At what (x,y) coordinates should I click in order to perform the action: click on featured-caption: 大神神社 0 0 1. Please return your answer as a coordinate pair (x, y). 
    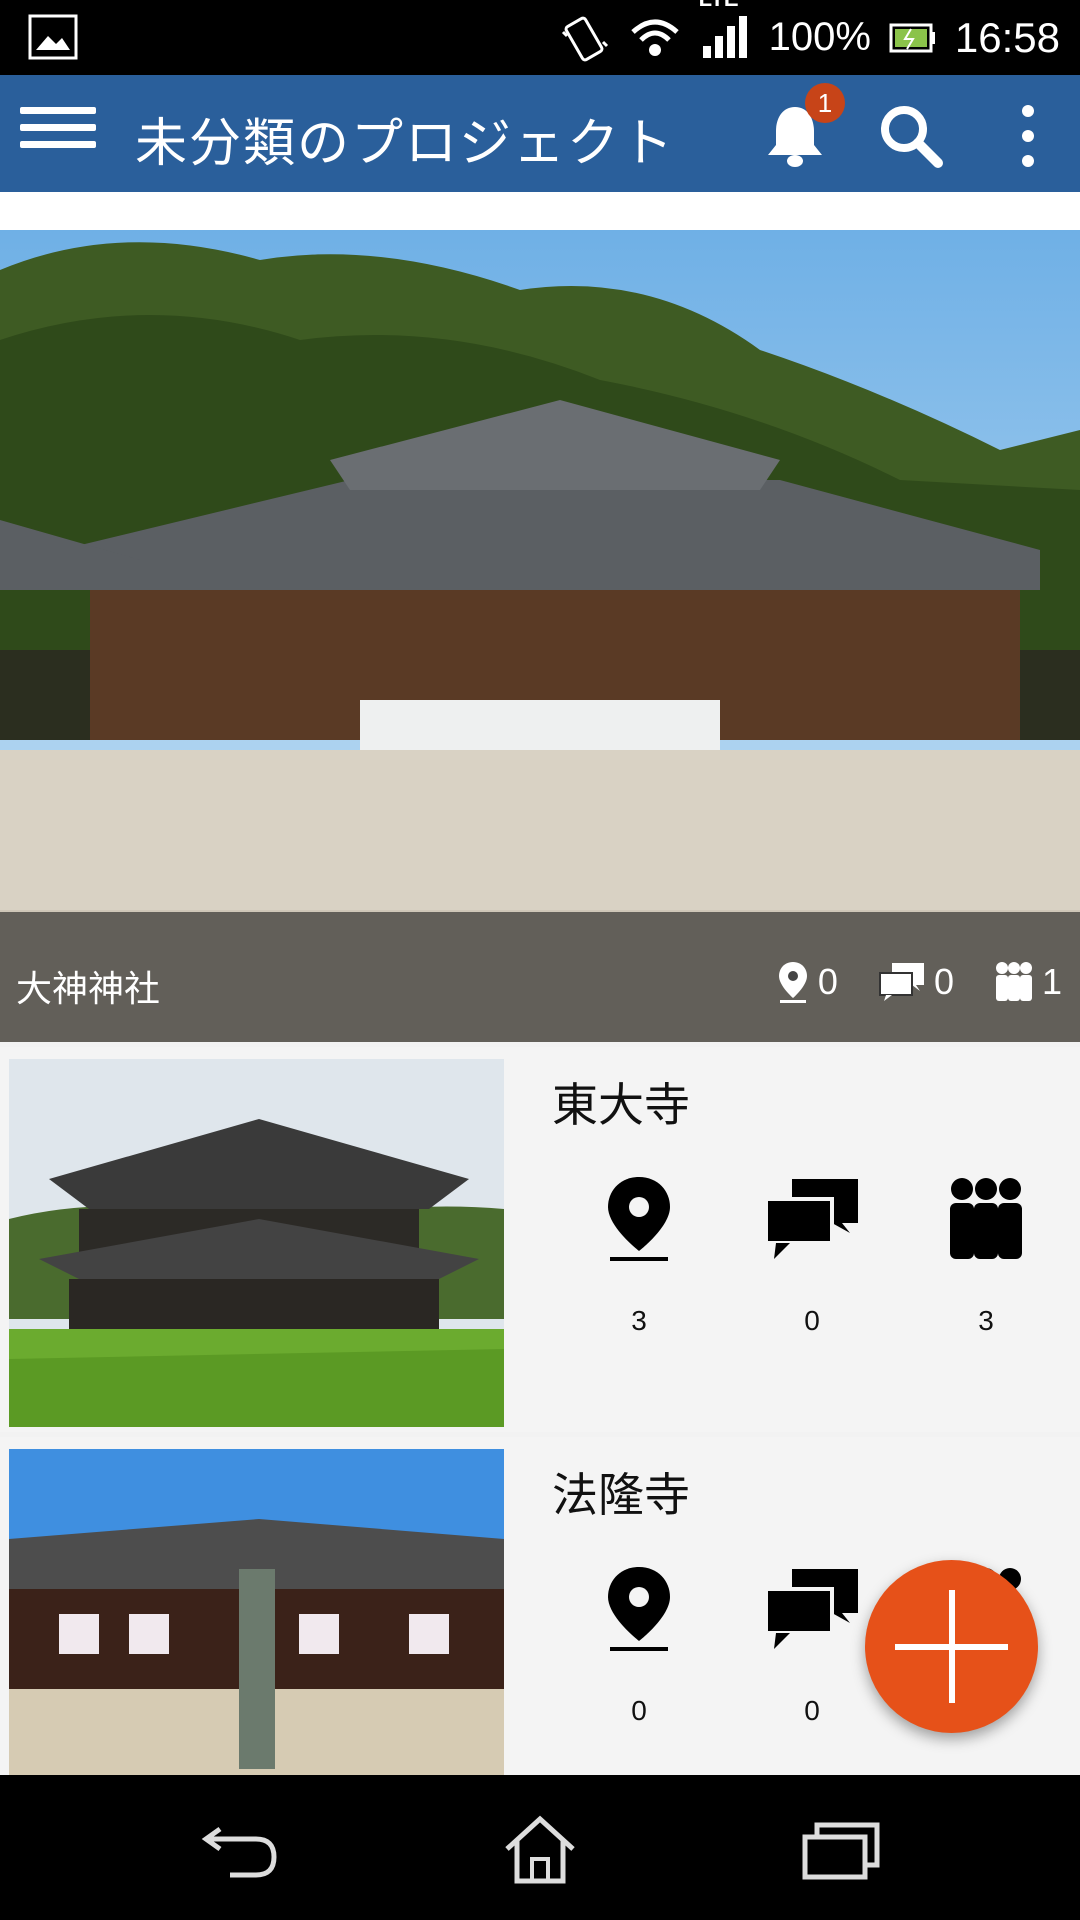
    Looking at the image, I should click on (540, 977).